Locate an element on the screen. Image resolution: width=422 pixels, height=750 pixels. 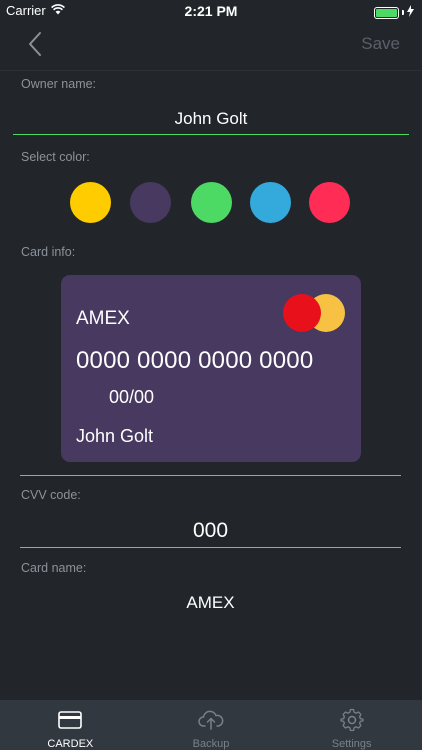
card-brand: AMEX is located at coordinates (103, 318).